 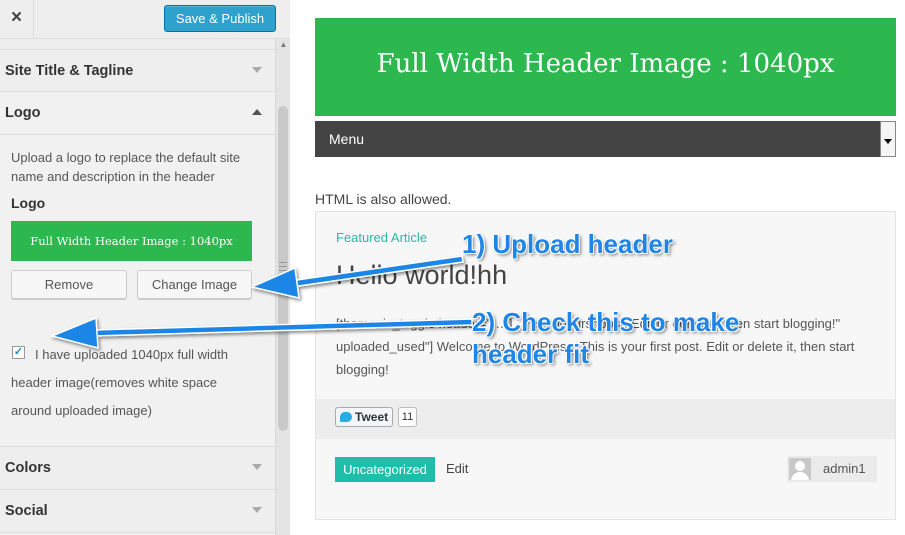 What do you see at coordinates (844, 468) in the screenshot?
I see `author-name: admin1` at bounding box center [844, 468].